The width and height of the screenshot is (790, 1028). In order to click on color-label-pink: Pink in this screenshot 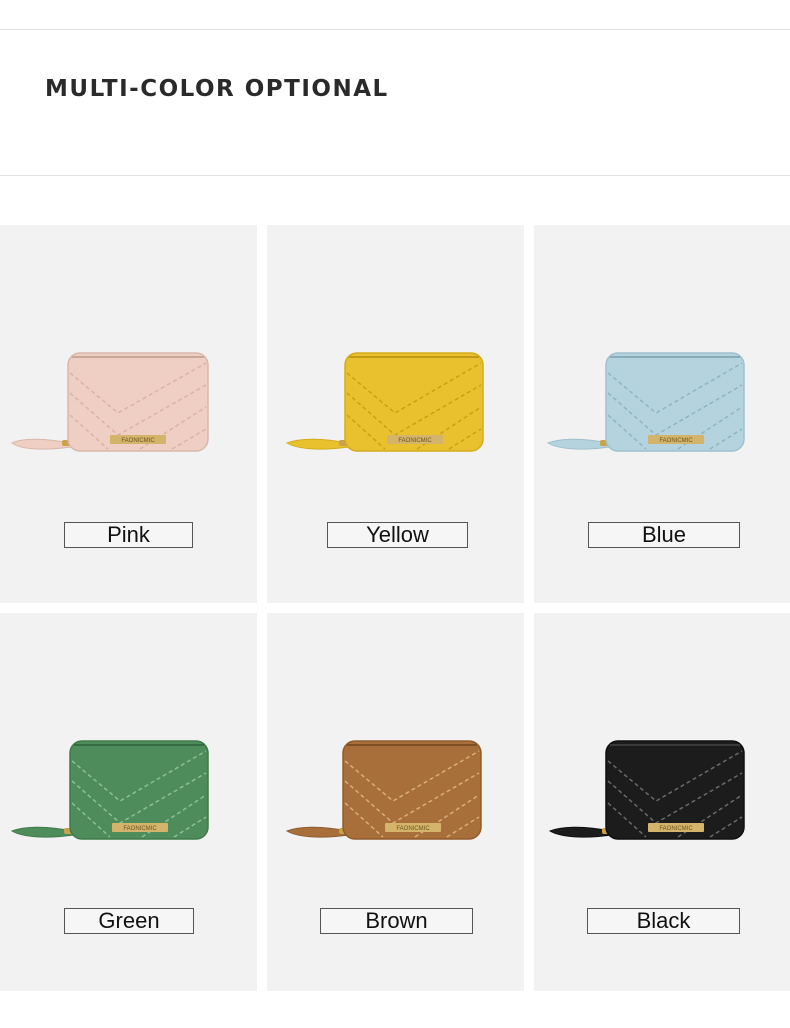, I will do `click(128, 535)`.